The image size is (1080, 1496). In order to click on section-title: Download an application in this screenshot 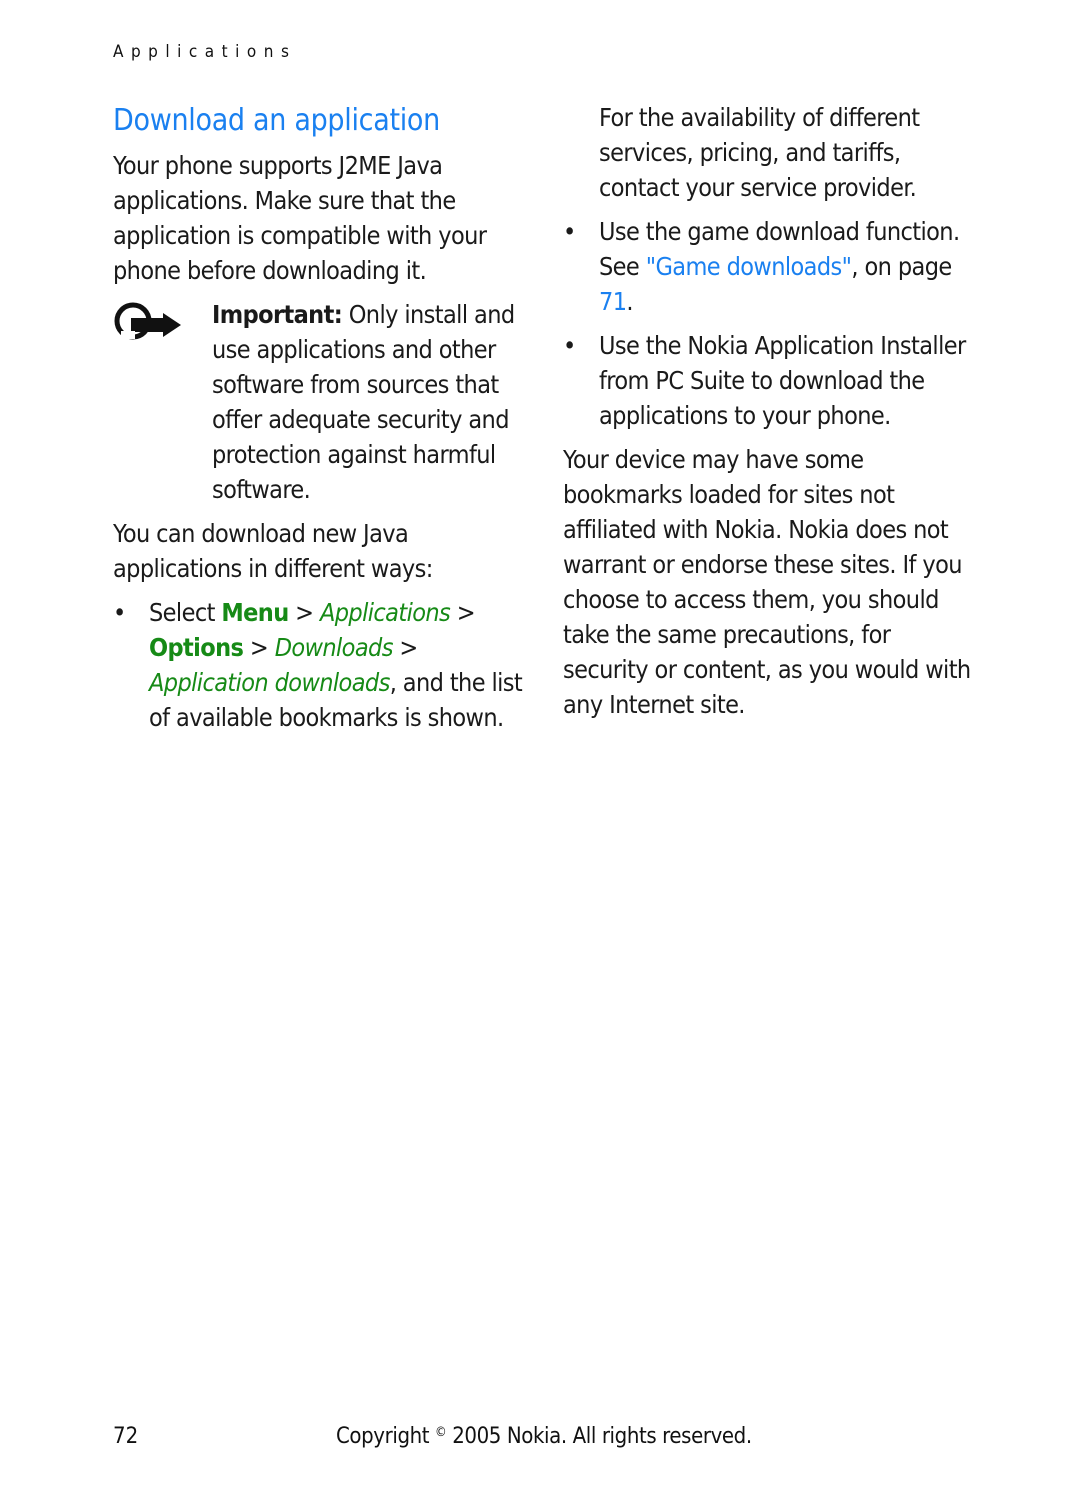, I will do `click(276, 120)`.